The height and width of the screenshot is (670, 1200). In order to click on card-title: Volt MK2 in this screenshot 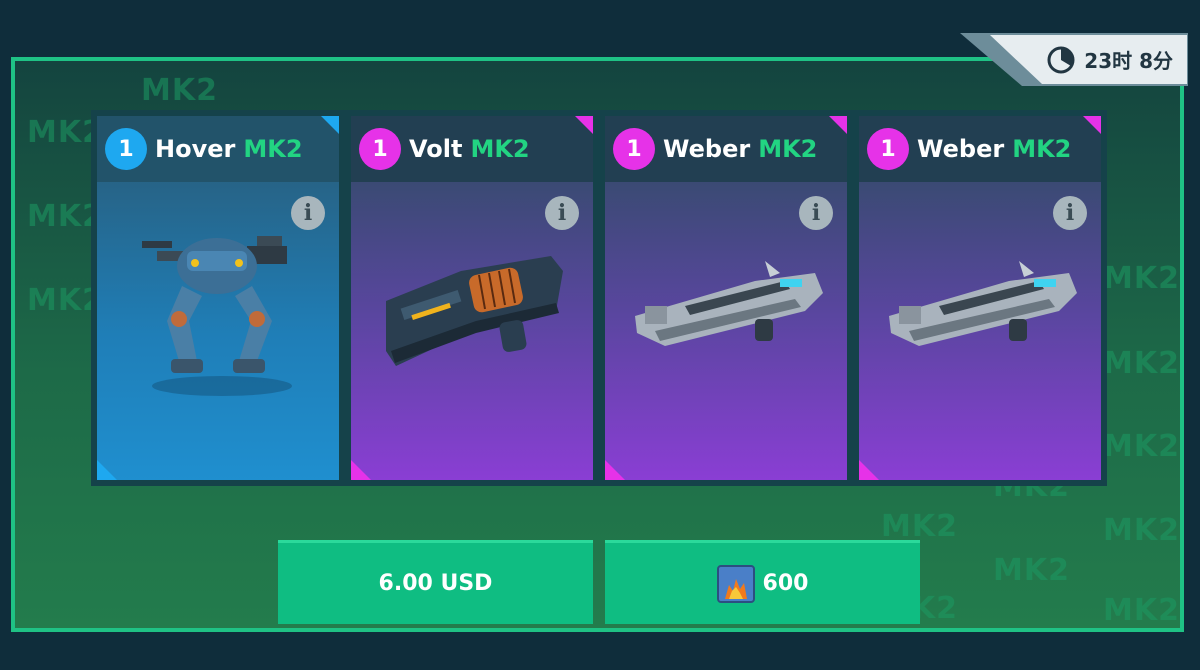, I will do `click(469, 149)`.